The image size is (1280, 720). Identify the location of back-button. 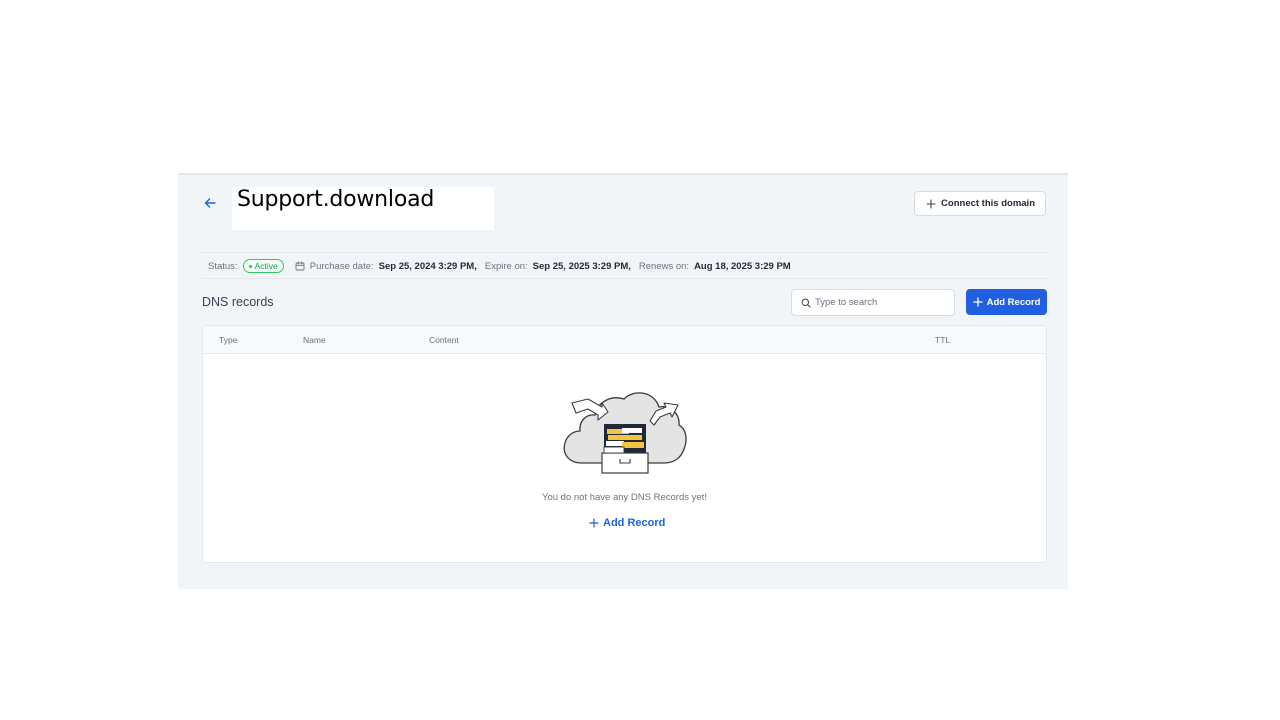
(210, 203).